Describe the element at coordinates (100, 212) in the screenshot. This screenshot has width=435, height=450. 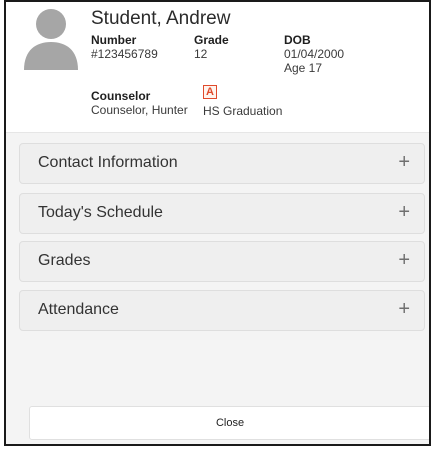
I see `section-title: Today's Schedule` at that location.